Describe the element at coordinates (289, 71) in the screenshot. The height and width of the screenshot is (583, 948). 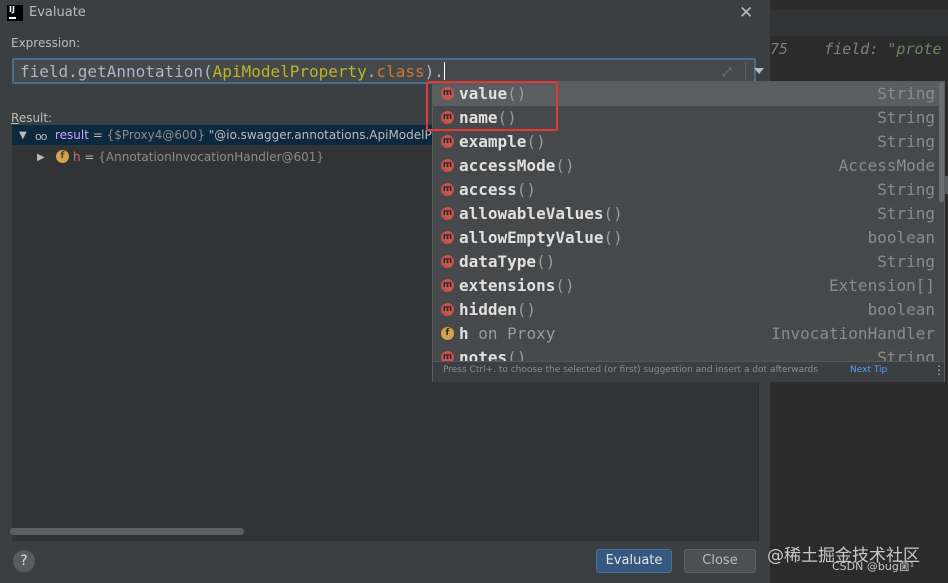
I see `expression-part-class: ApiModelProperty` at that location.